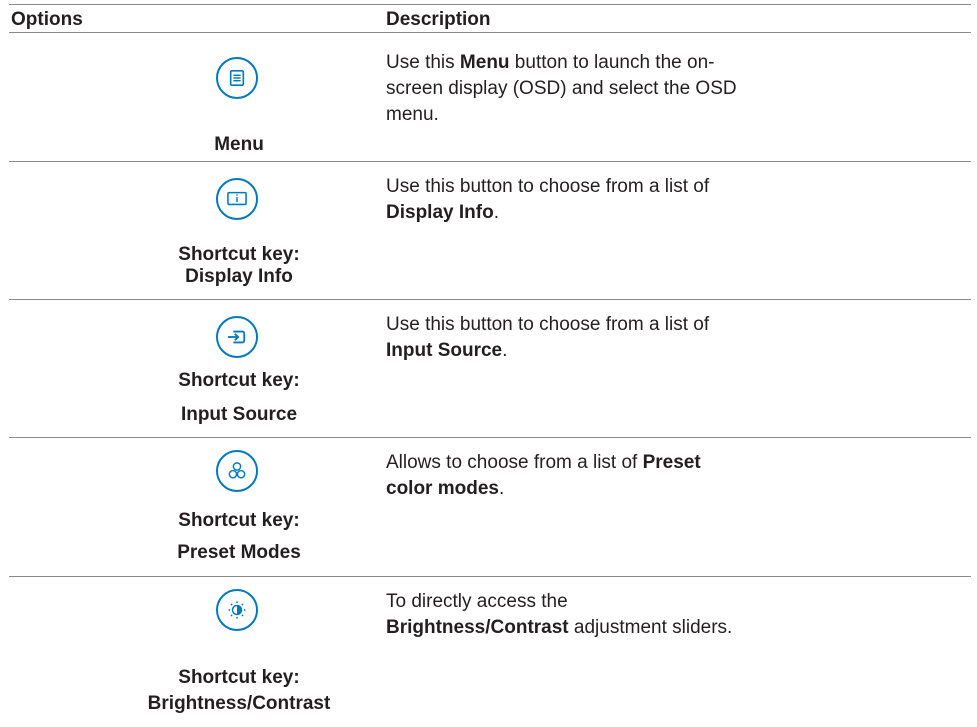  What do you see at coordinates (239, 414) in the screenshot?
I see `option-label-name: Input Source` at bounding box center [239, 414].